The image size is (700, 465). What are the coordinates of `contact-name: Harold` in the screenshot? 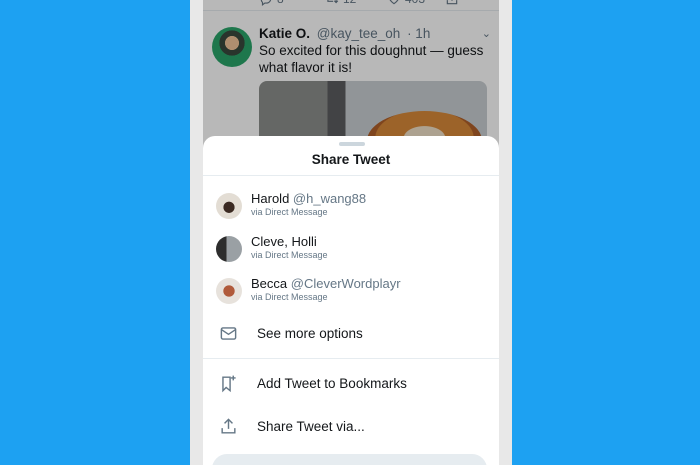 It's located at (270, 198).